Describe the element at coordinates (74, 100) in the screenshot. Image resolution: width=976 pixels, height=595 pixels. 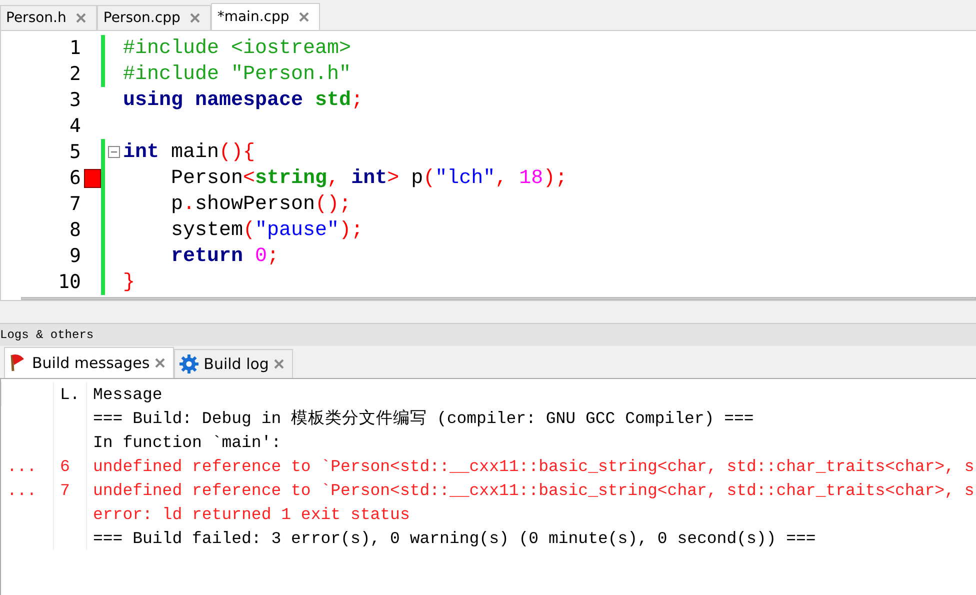
I see `line-number: 3` at that location.